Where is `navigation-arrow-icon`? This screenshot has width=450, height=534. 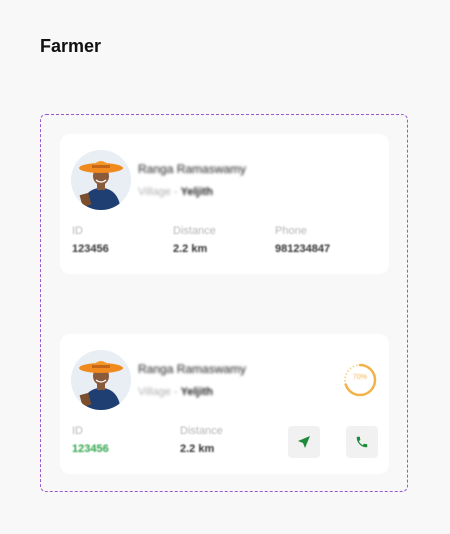
navigation-arrow-icon is located at coordinates (304, 442).